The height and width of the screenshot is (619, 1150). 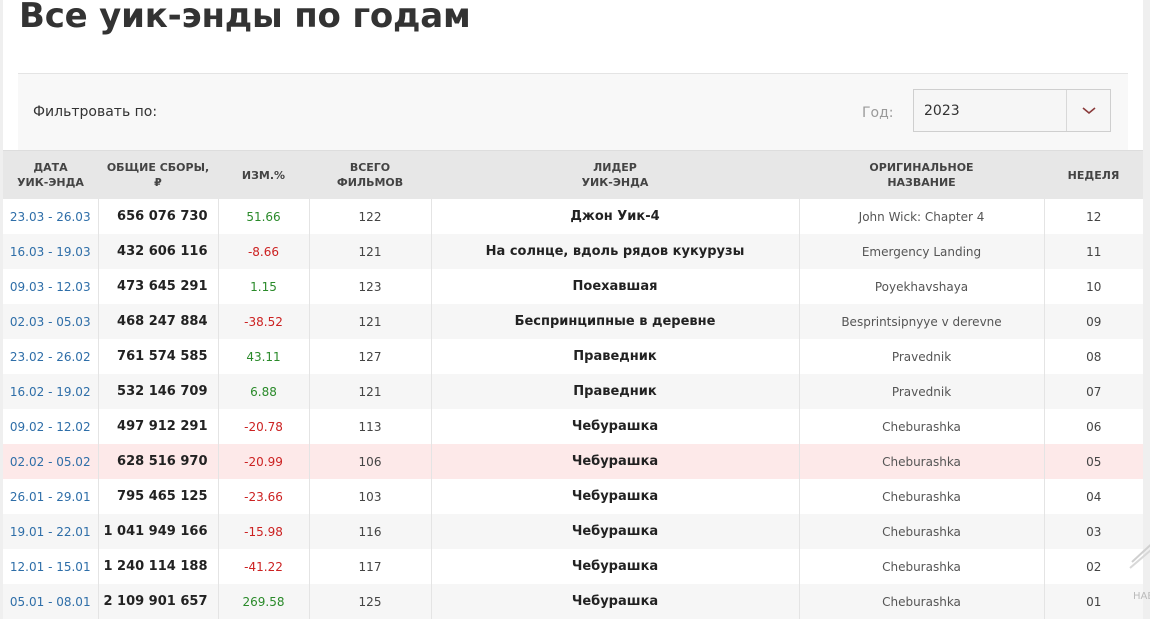 What do you see at coordinates (878, 113) in the screenshot?
I see `year-label: Год:` at bounding box center [878, 113].